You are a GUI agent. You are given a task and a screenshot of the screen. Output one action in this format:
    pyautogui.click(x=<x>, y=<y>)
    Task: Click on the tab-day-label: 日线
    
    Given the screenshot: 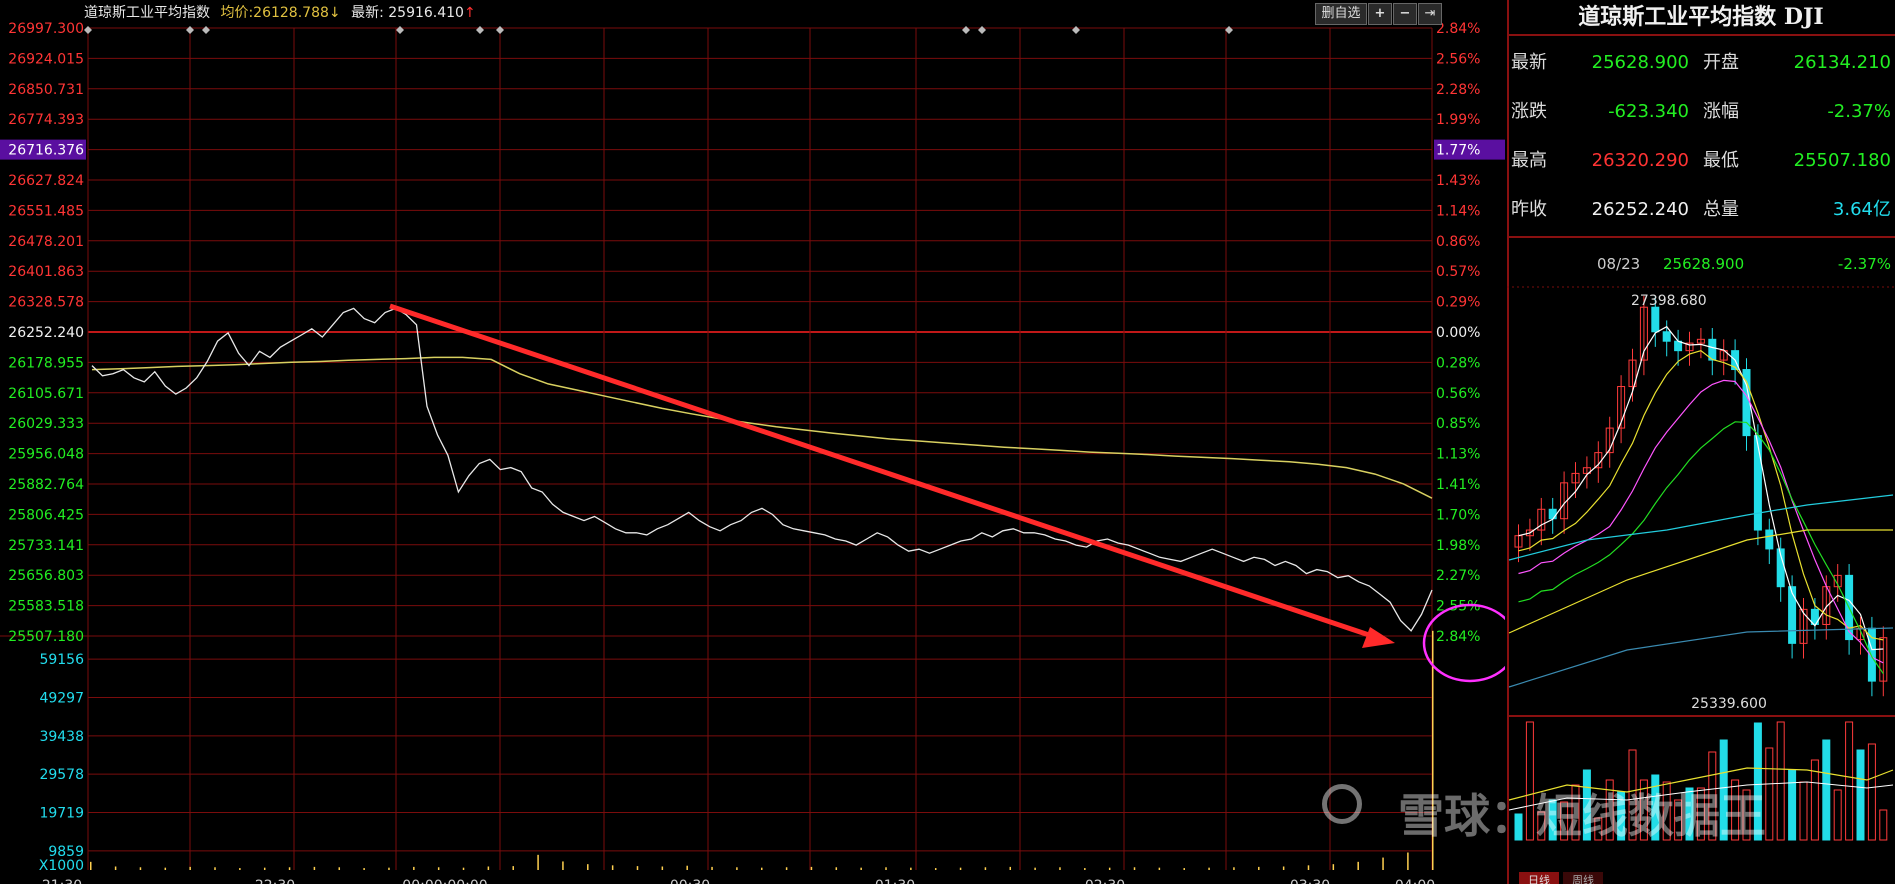 What is the action you would take?
    pyautogui.click(x=1539, y=878)
    